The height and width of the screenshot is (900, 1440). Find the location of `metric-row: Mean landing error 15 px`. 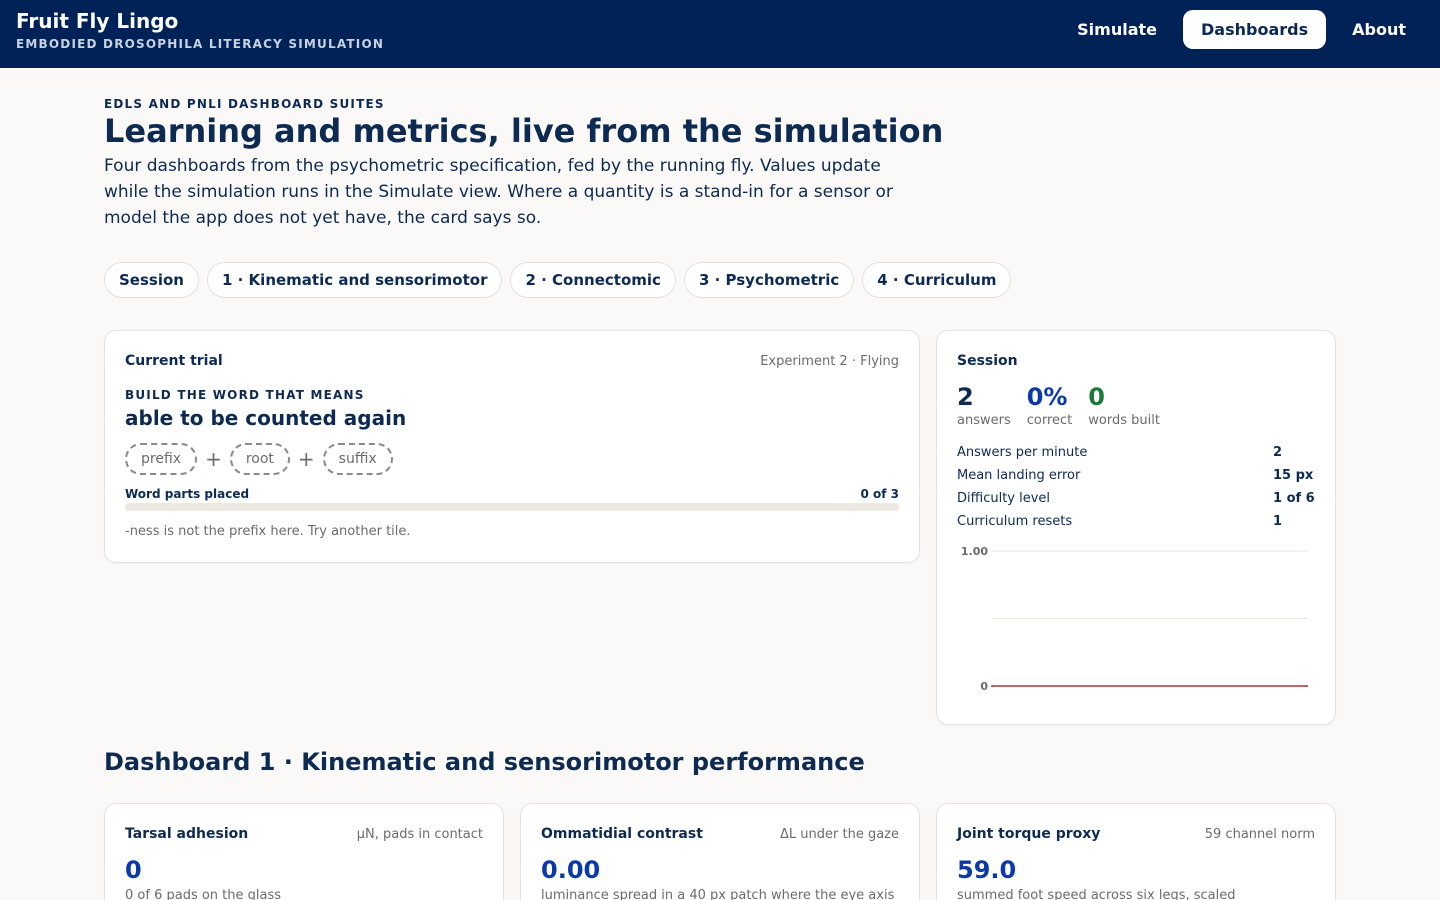

metric-row: Mean landing error 15 px is located at coordinates (1136, 479).